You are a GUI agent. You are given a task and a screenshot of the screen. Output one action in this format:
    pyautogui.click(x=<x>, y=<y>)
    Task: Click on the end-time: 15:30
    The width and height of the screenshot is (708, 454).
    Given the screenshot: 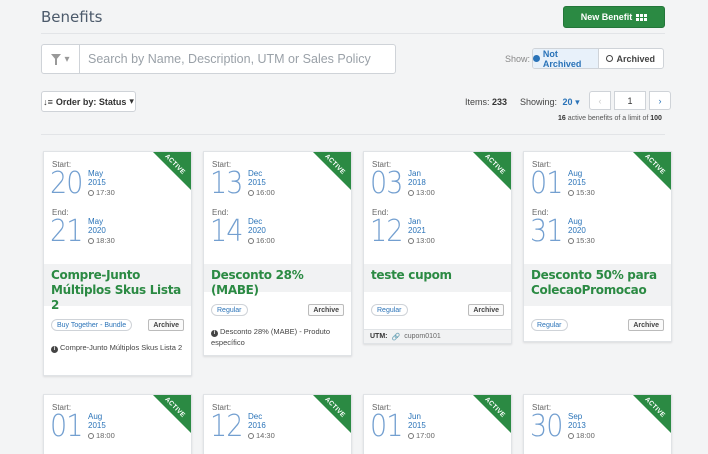 What is the action you would take?
    pyautogui.click(x=581, y=240)
    